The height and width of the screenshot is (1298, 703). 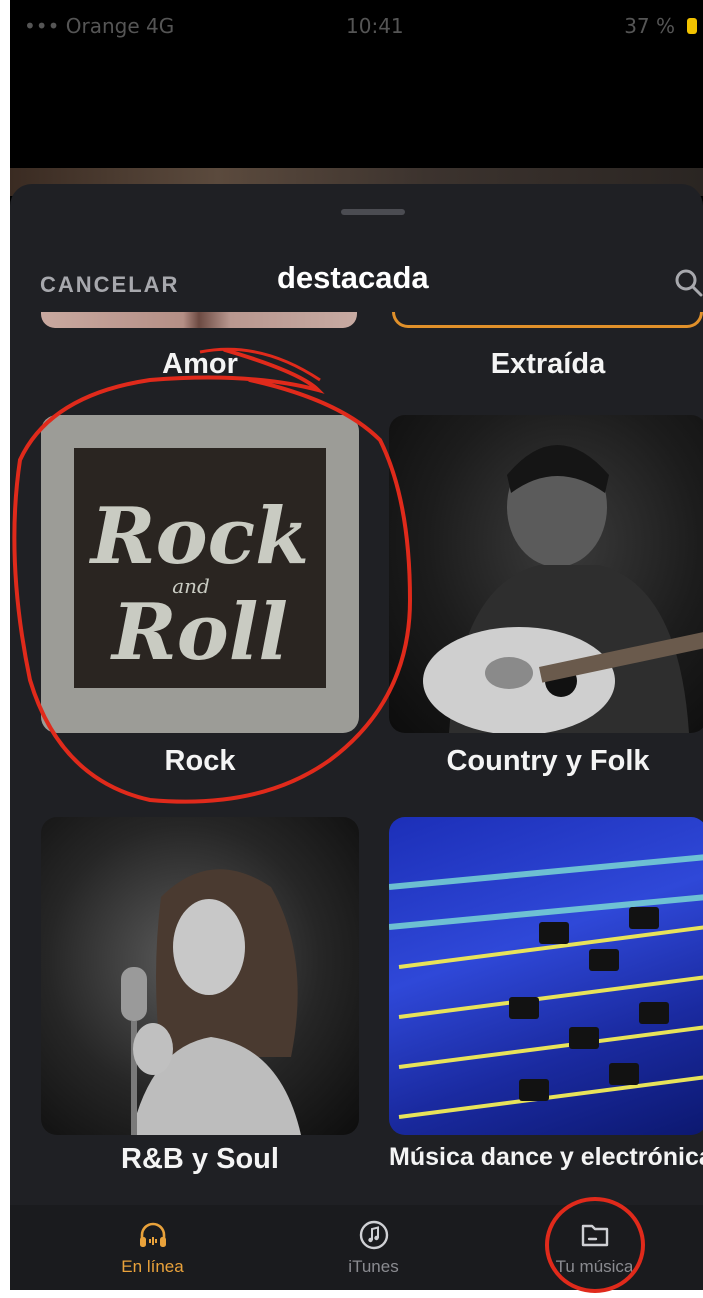 I want to click on genre-label-dance: Música dance y electrónica, so click(x=546, y=1157).